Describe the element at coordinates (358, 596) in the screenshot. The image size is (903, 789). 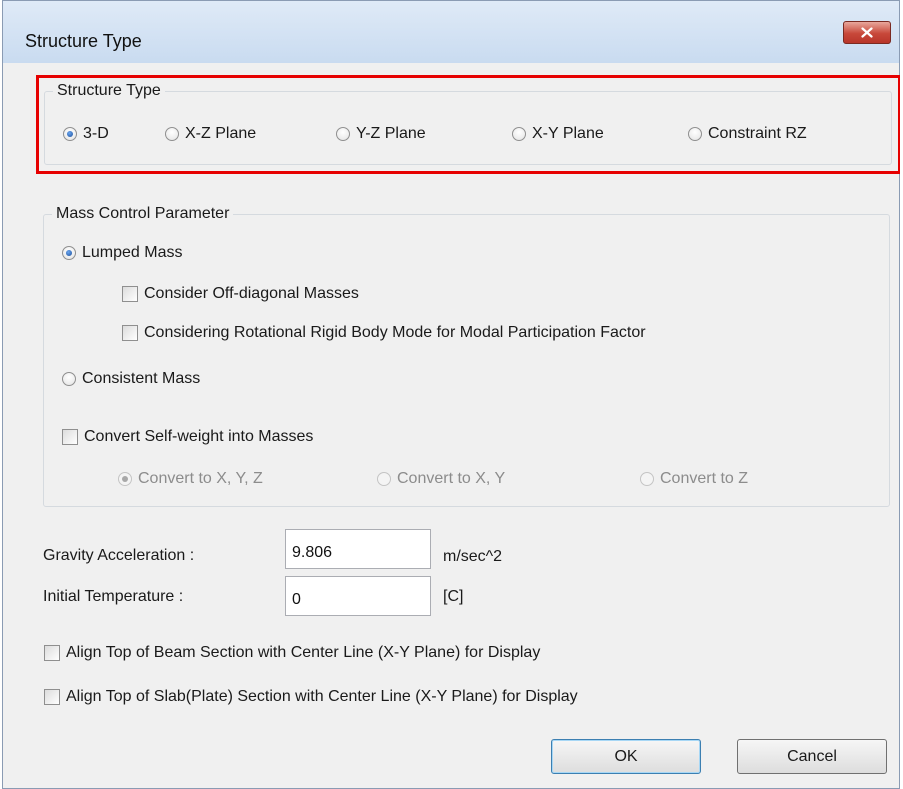
I see `temperature-input` at that location.